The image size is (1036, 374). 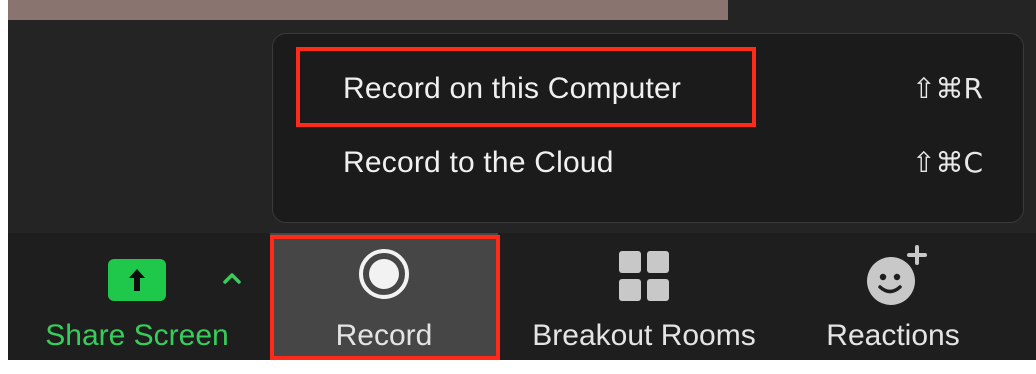 What do you see at coordinates (384, 274) in the screenshot?
I see `record-icon` at bounding box center [384, 274].